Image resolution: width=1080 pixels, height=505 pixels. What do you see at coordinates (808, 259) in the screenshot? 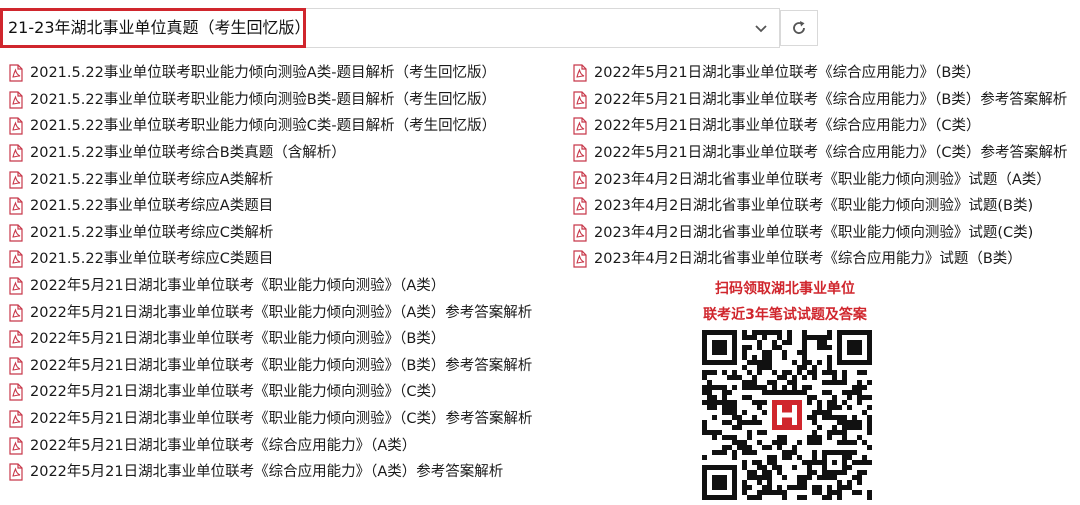
I see `file-name: 2023年4月2日湖北省事业单位联考《综合应用能力》试题（B类）` at bounding box center [808, 259].